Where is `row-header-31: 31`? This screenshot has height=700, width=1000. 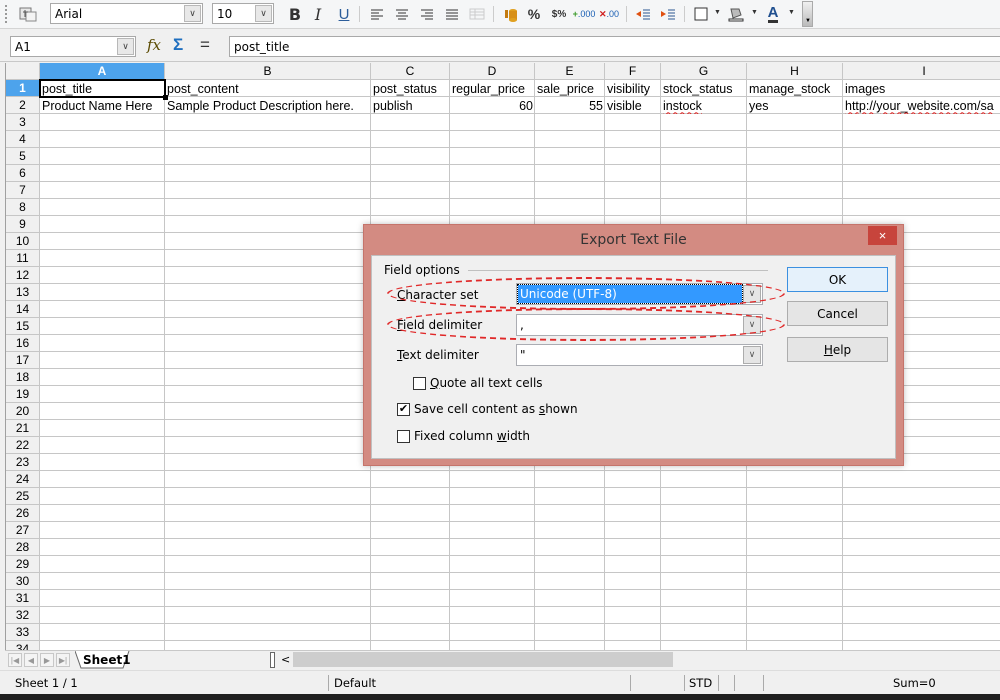
row-header-31: 31 is located at coordinates (23, 598).